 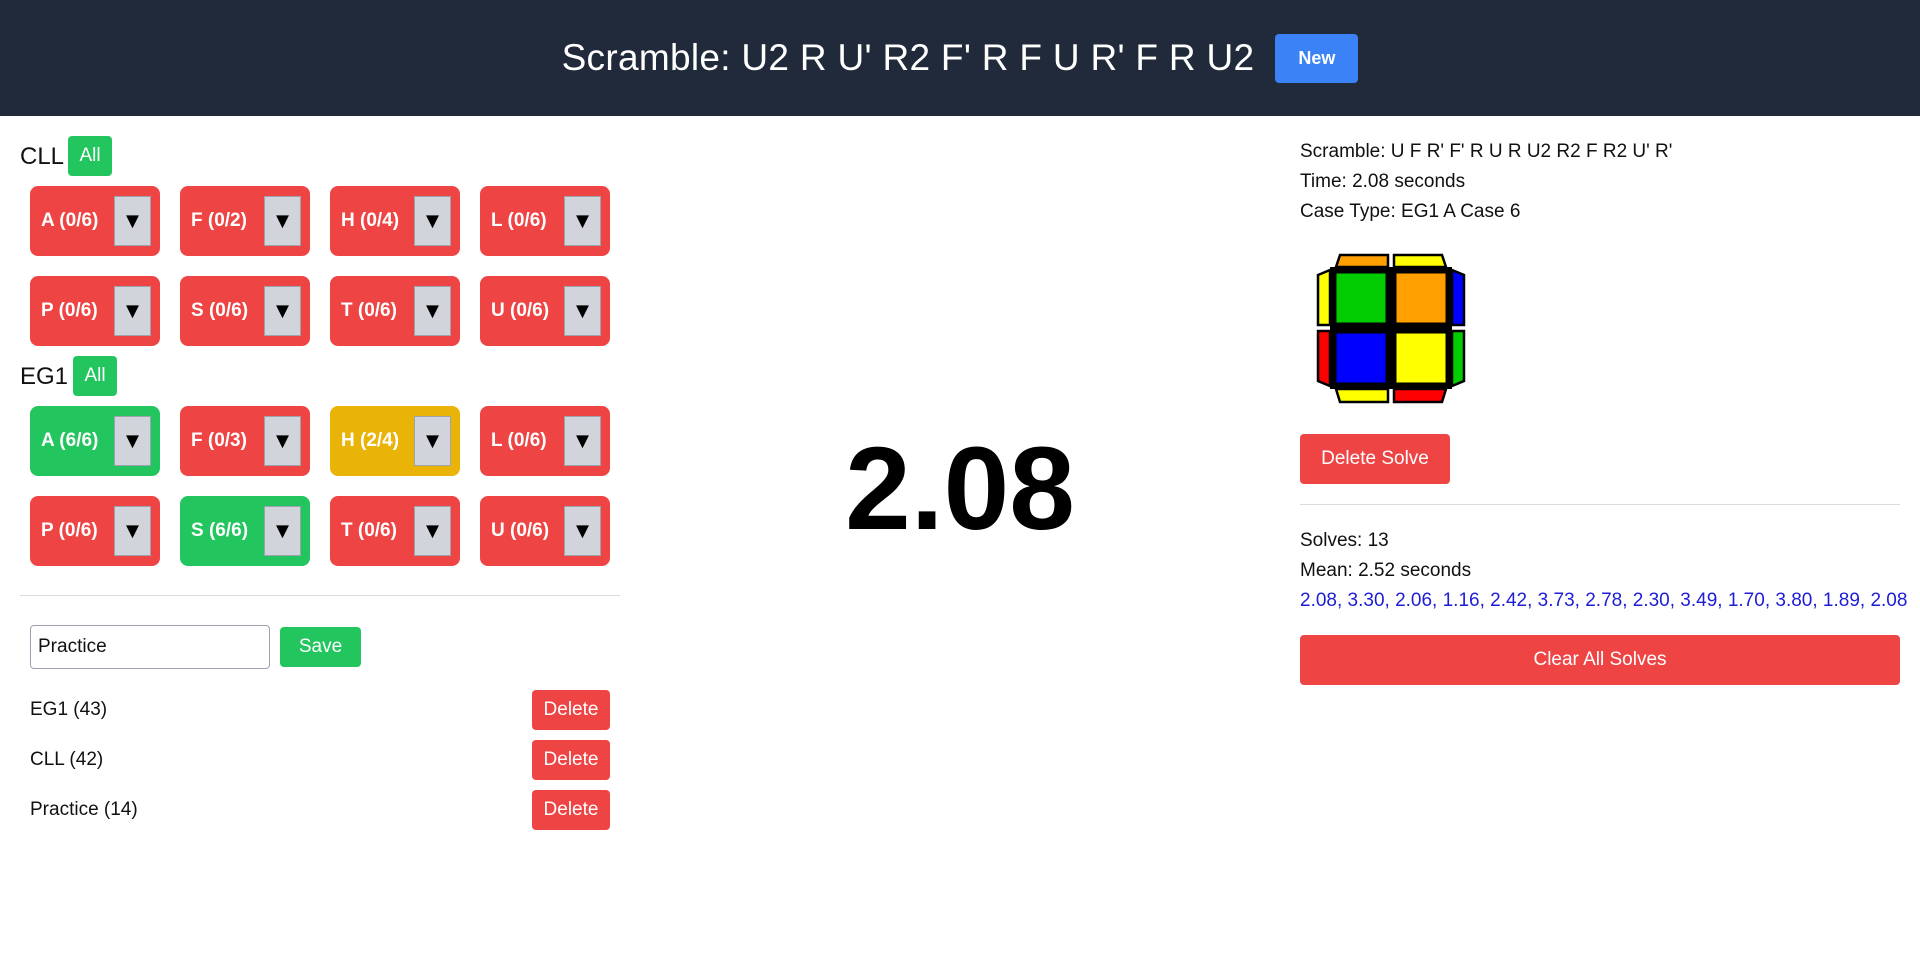 What do you see at coordinates (219, 440) in the screenshot?
I see `case-label: F (0/3)` at bounding box center [219, 440].